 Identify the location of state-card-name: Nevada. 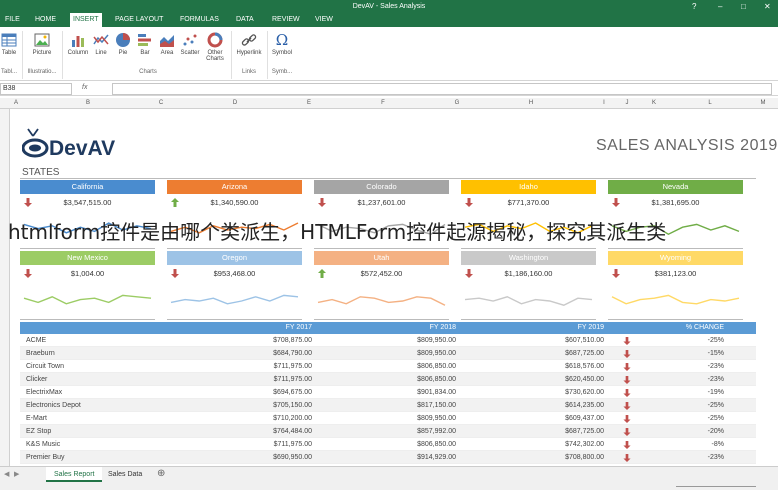
(675, 187).